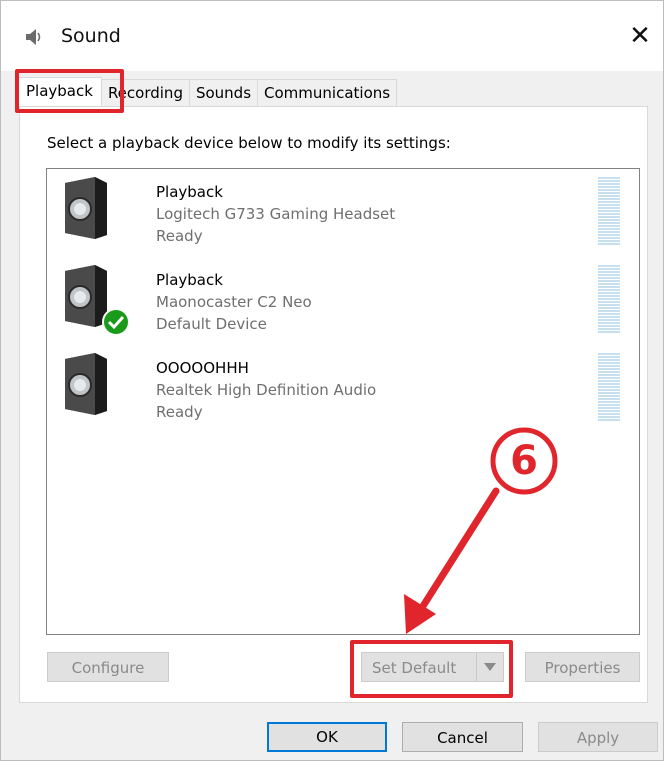 This screenshot has width=664, height=761. I want to click on device-description: Logitech G733 Gaming Headset, so click(276, 214).